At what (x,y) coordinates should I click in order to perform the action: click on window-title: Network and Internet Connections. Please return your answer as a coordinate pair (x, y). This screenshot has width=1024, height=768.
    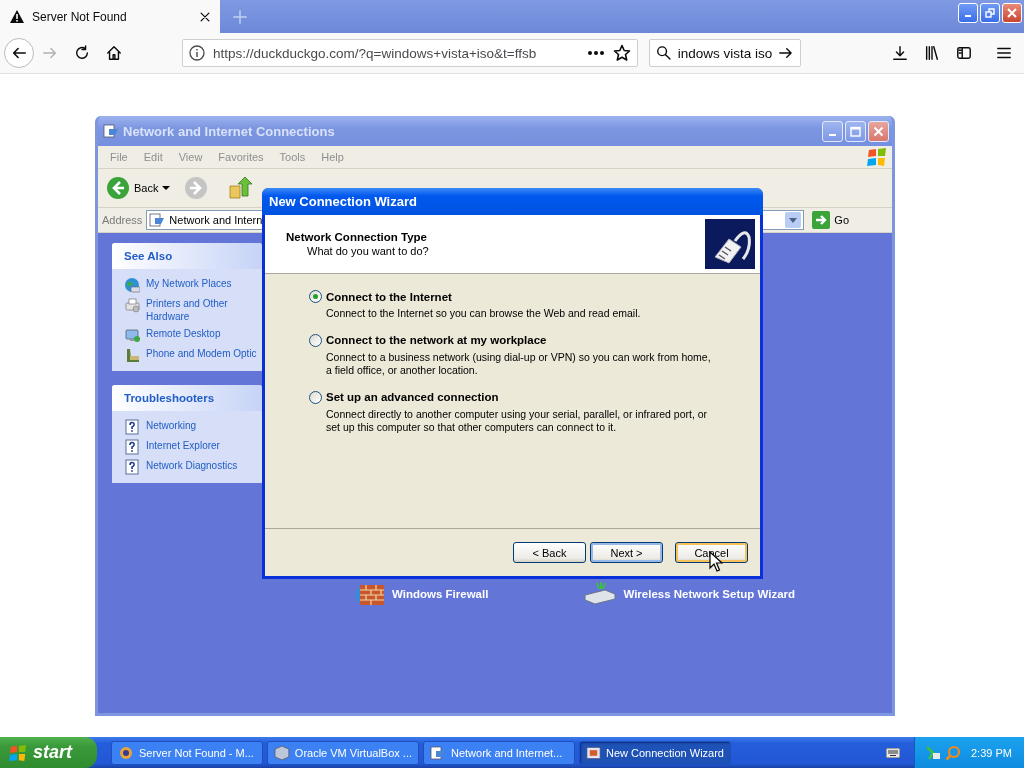
    Looking at the image, I should click on (229, 131).